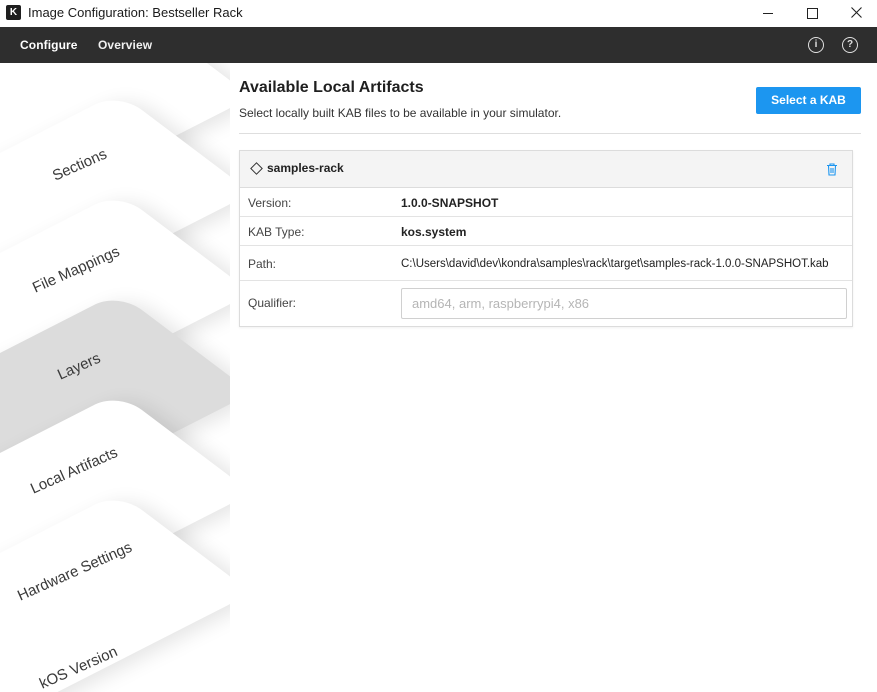  I want to click on trash-icon, so click(832, 169).